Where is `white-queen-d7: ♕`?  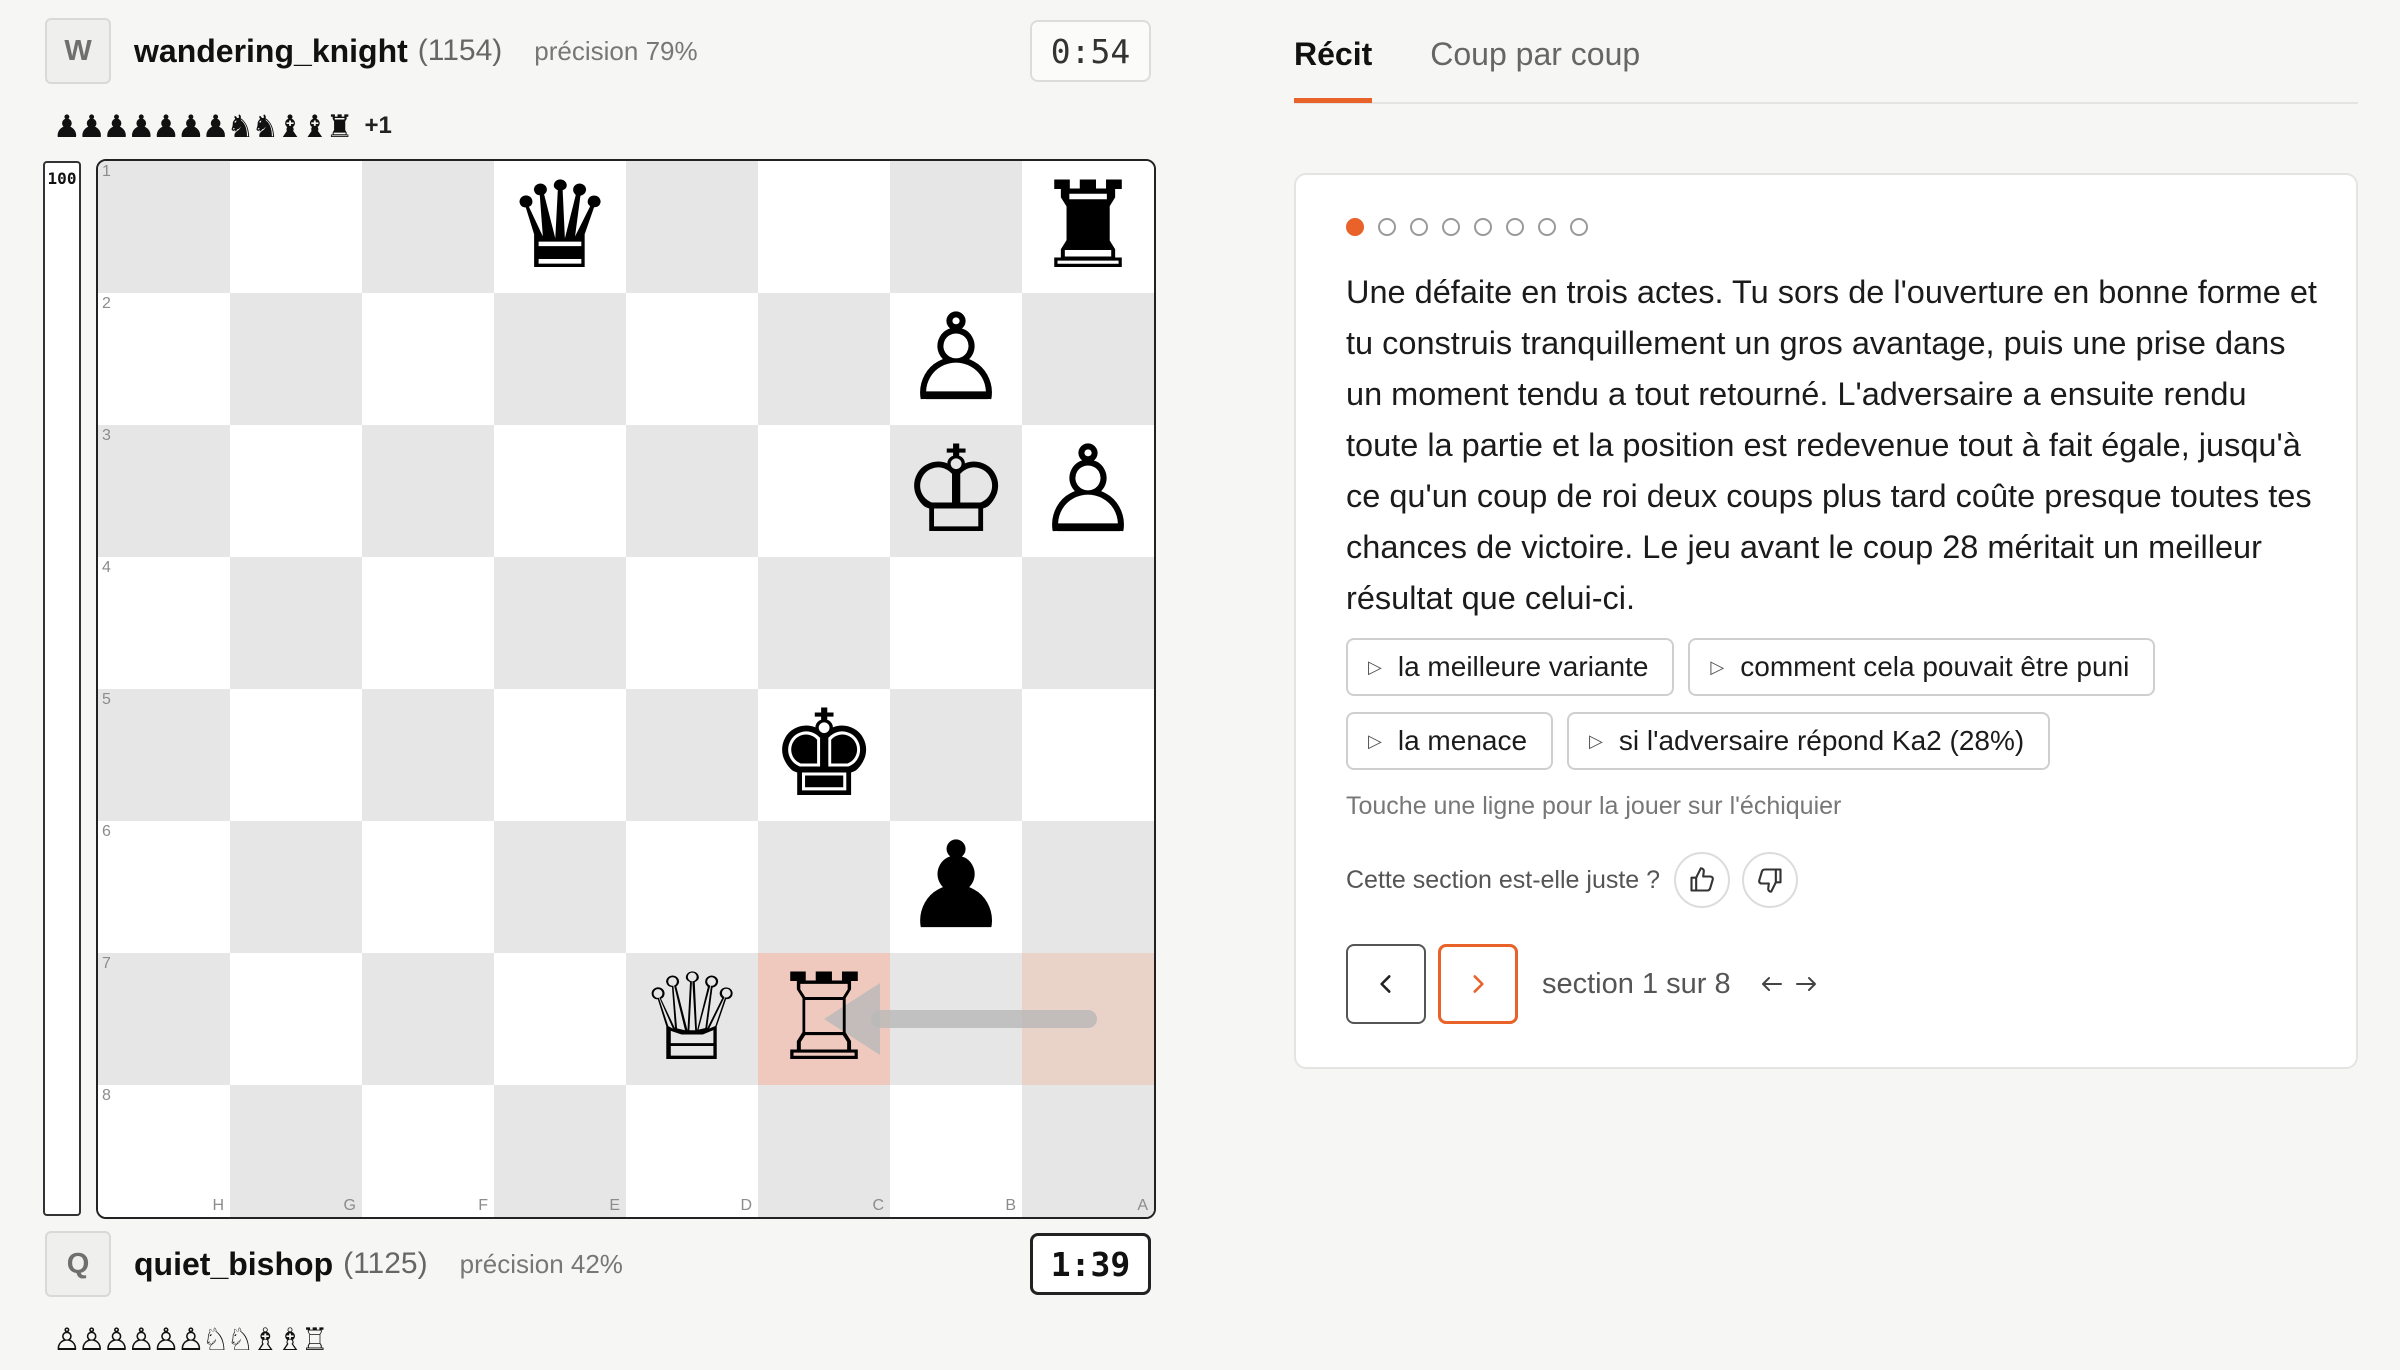 white-queen-d7: ♕ is located at coordinates (692, 1019).